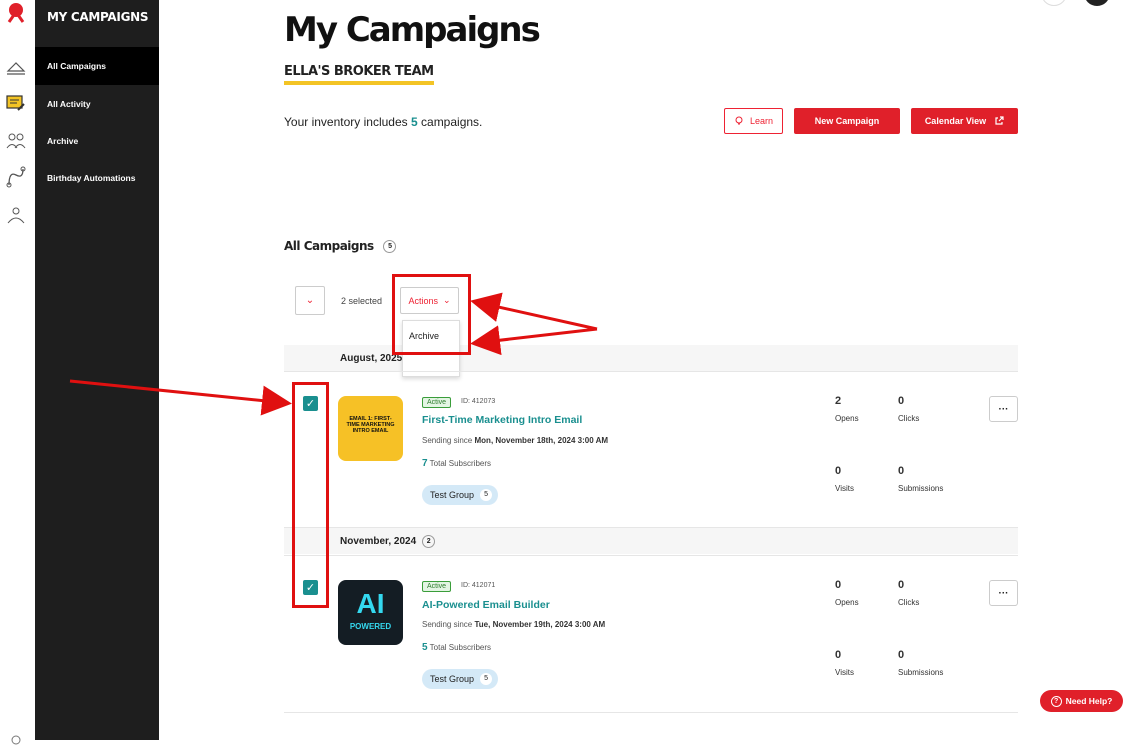 The image size is (1129, 752). I want to click on campaign-thumbnail: AI POWERED, so click(370, 612).